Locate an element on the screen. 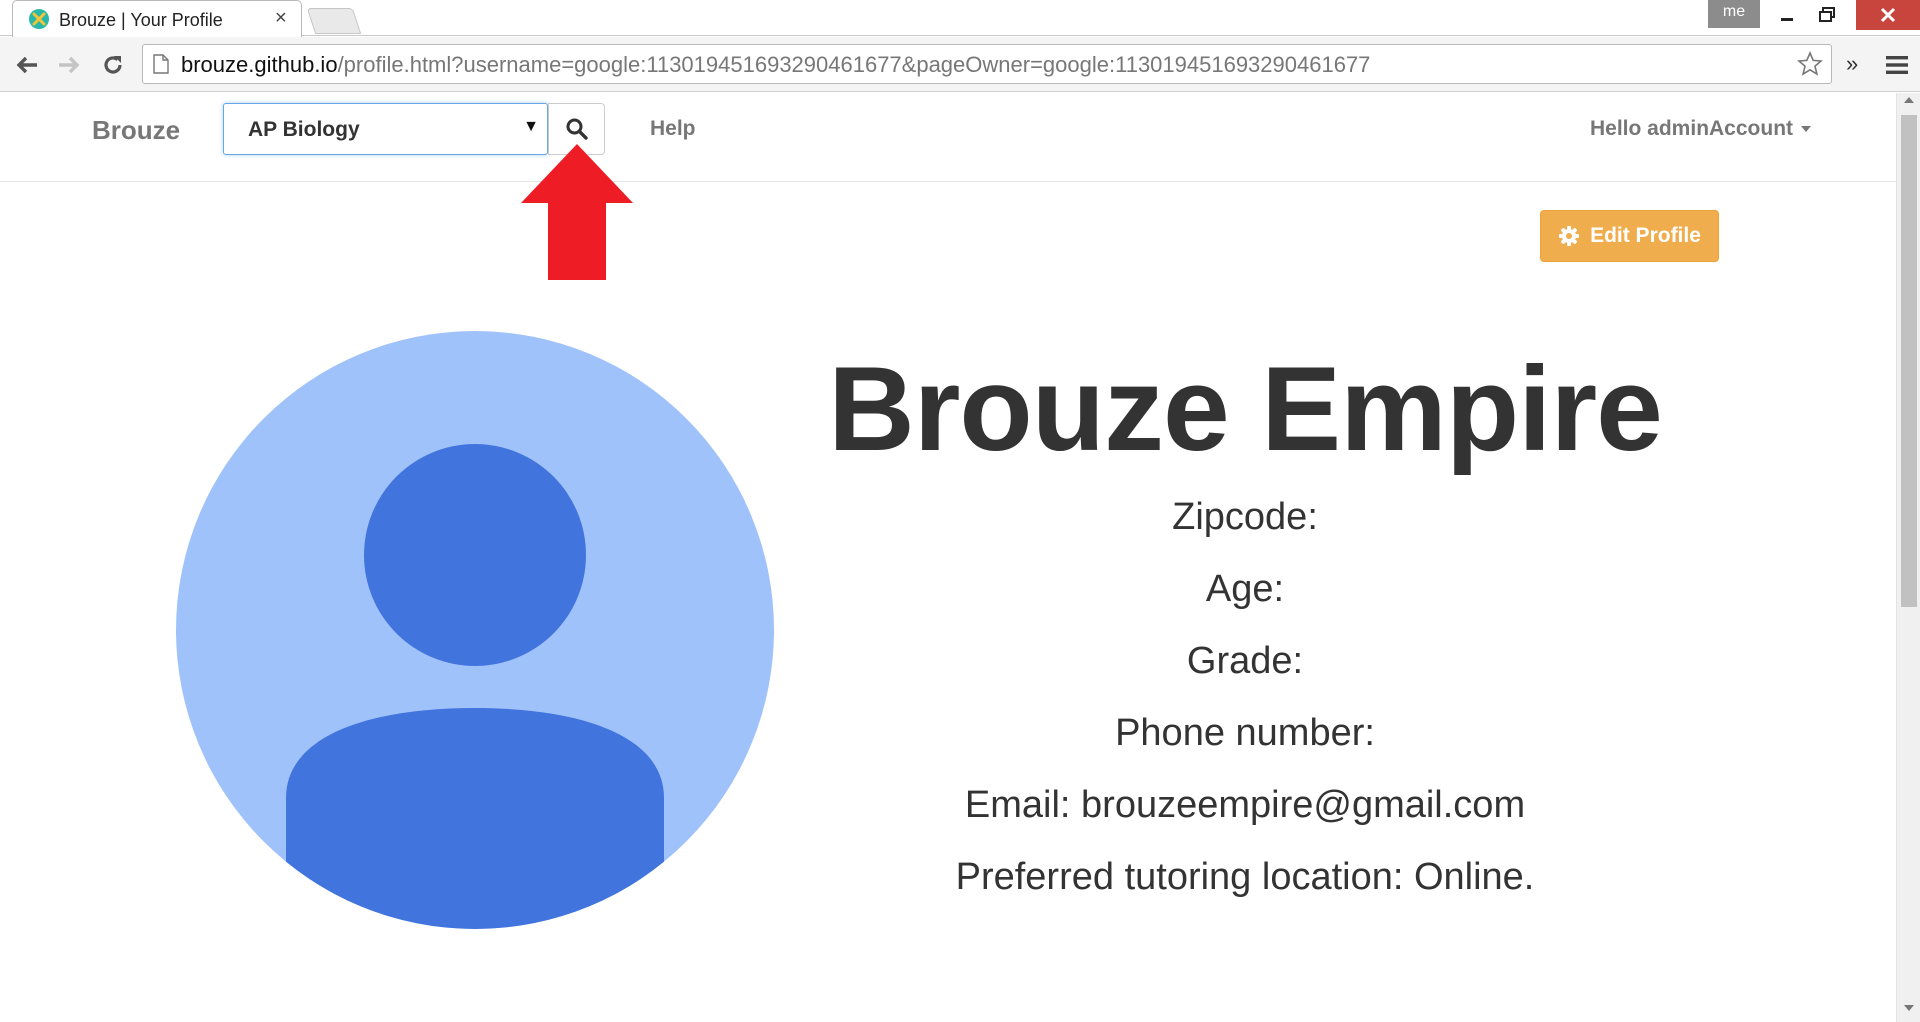 The image size is (1920, 1022). tab-title: Brouze | Your Profile is located at coordinates (141, 20).